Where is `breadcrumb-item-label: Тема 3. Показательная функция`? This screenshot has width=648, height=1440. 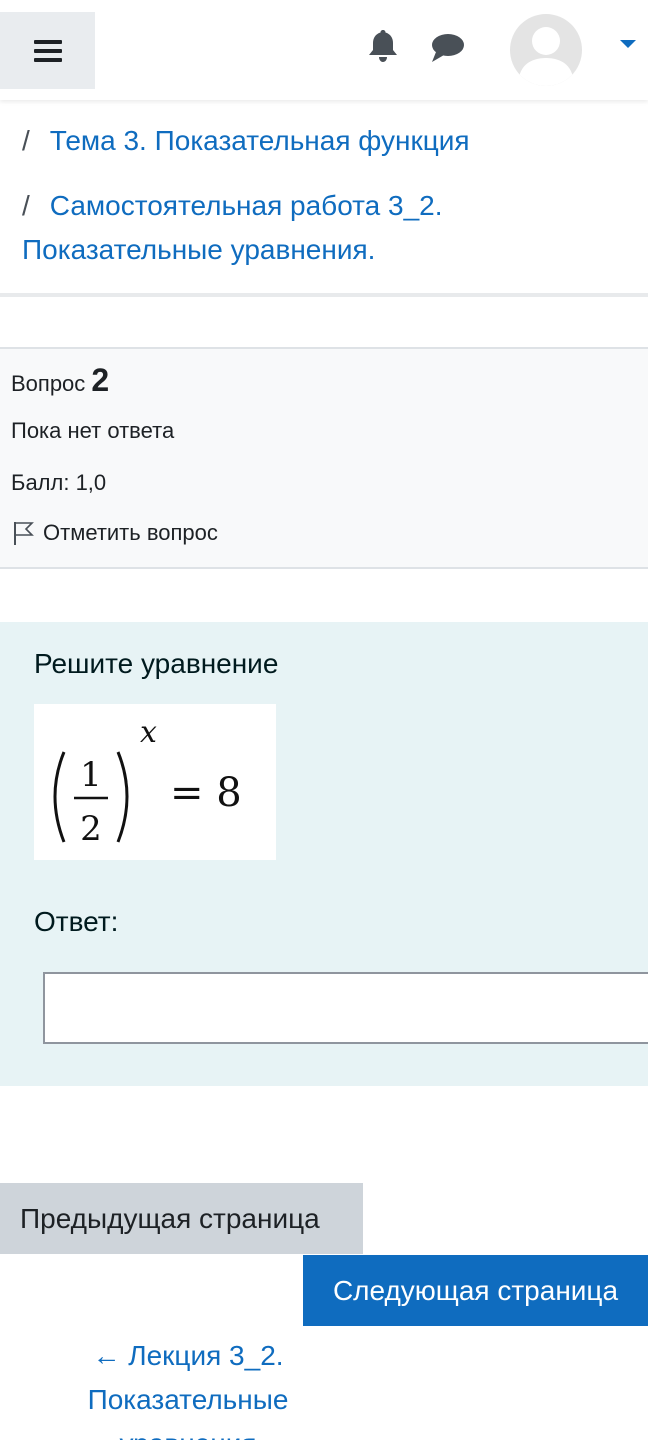 breadcrumb-item-label: Тема 3. Показательная функция is located at coordinates (260, 140).